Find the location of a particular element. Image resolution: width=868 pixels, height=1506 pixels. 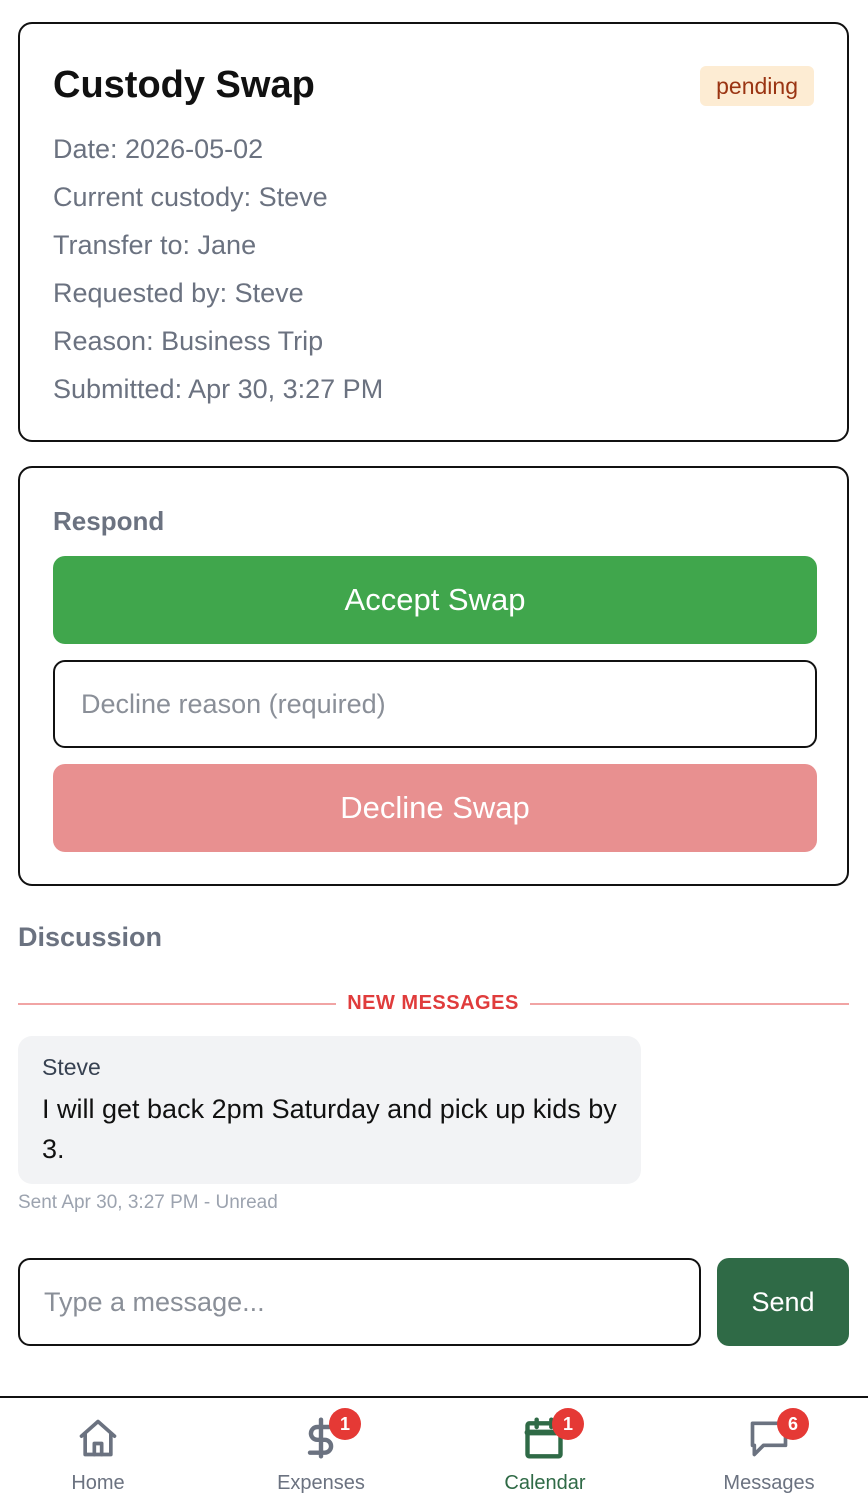

swap-transfer-to: Transfer to: Jane is located at coordinates (155, 245).